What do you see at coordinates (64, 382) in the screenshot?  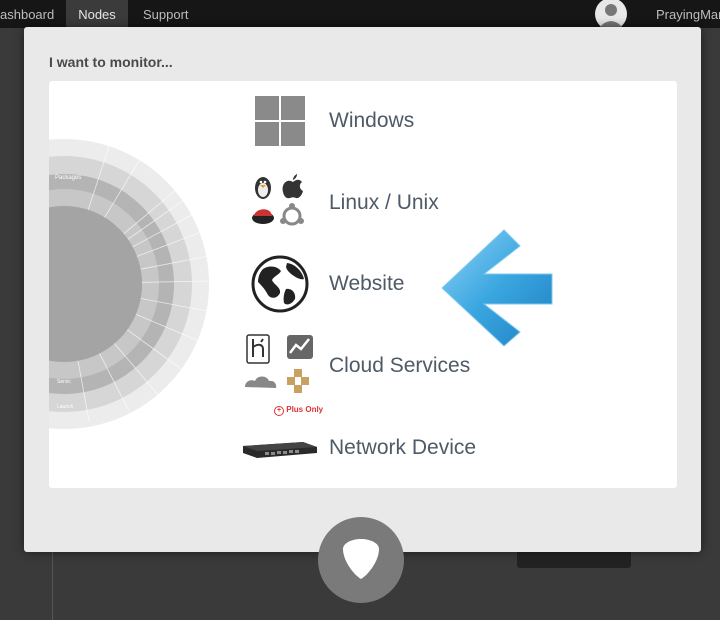 I see `sunburst-label-services: Servic` at bounding box center [64, 382].